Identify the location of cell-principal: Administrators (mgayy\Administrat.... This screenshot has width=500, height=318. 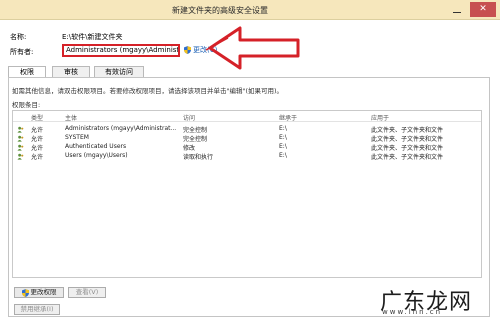
(121, 128).